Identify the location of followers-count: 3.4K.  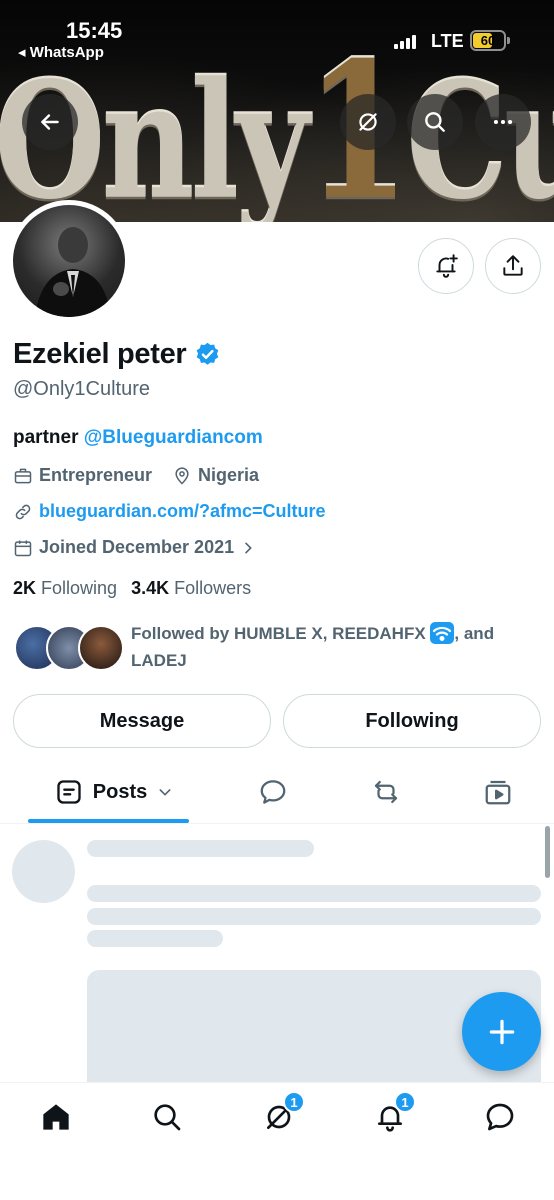
(150, 588).